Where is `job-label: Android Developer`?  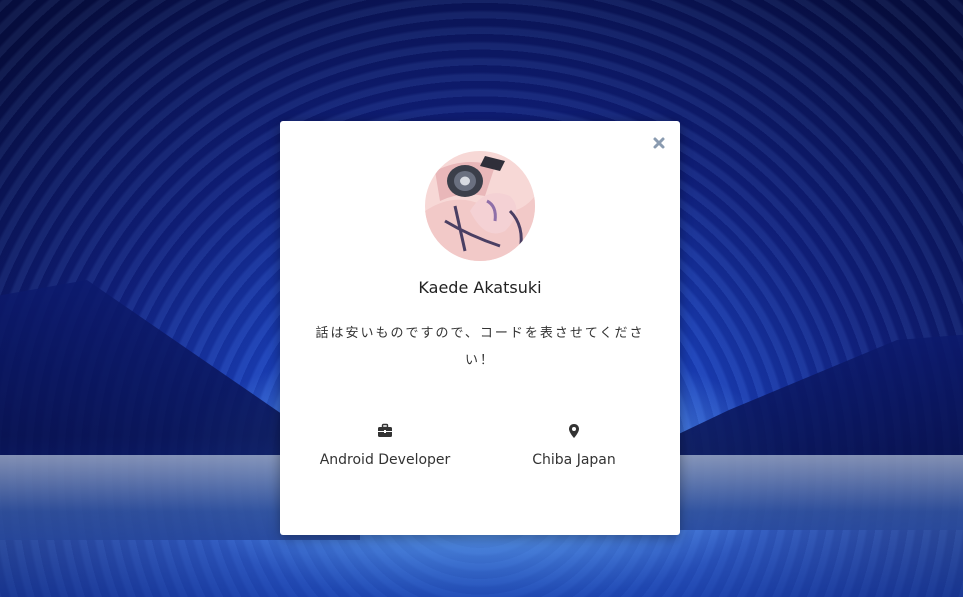
job-label: Android Developer is located at coordinates (385, 460).